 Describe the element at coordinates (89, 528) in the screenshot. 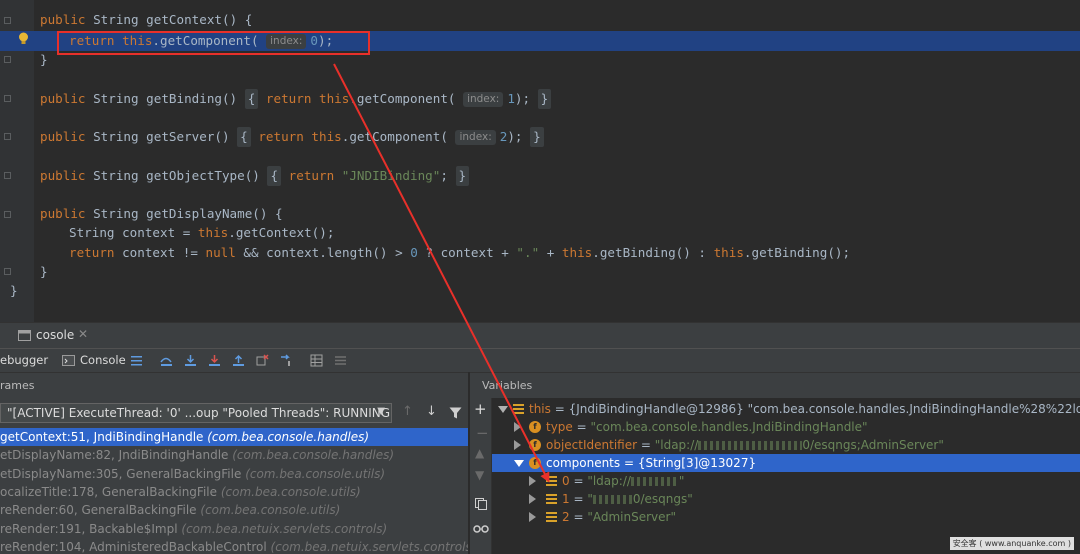

I see `frame-method: reRender:191, Backable$Impl` at that location.